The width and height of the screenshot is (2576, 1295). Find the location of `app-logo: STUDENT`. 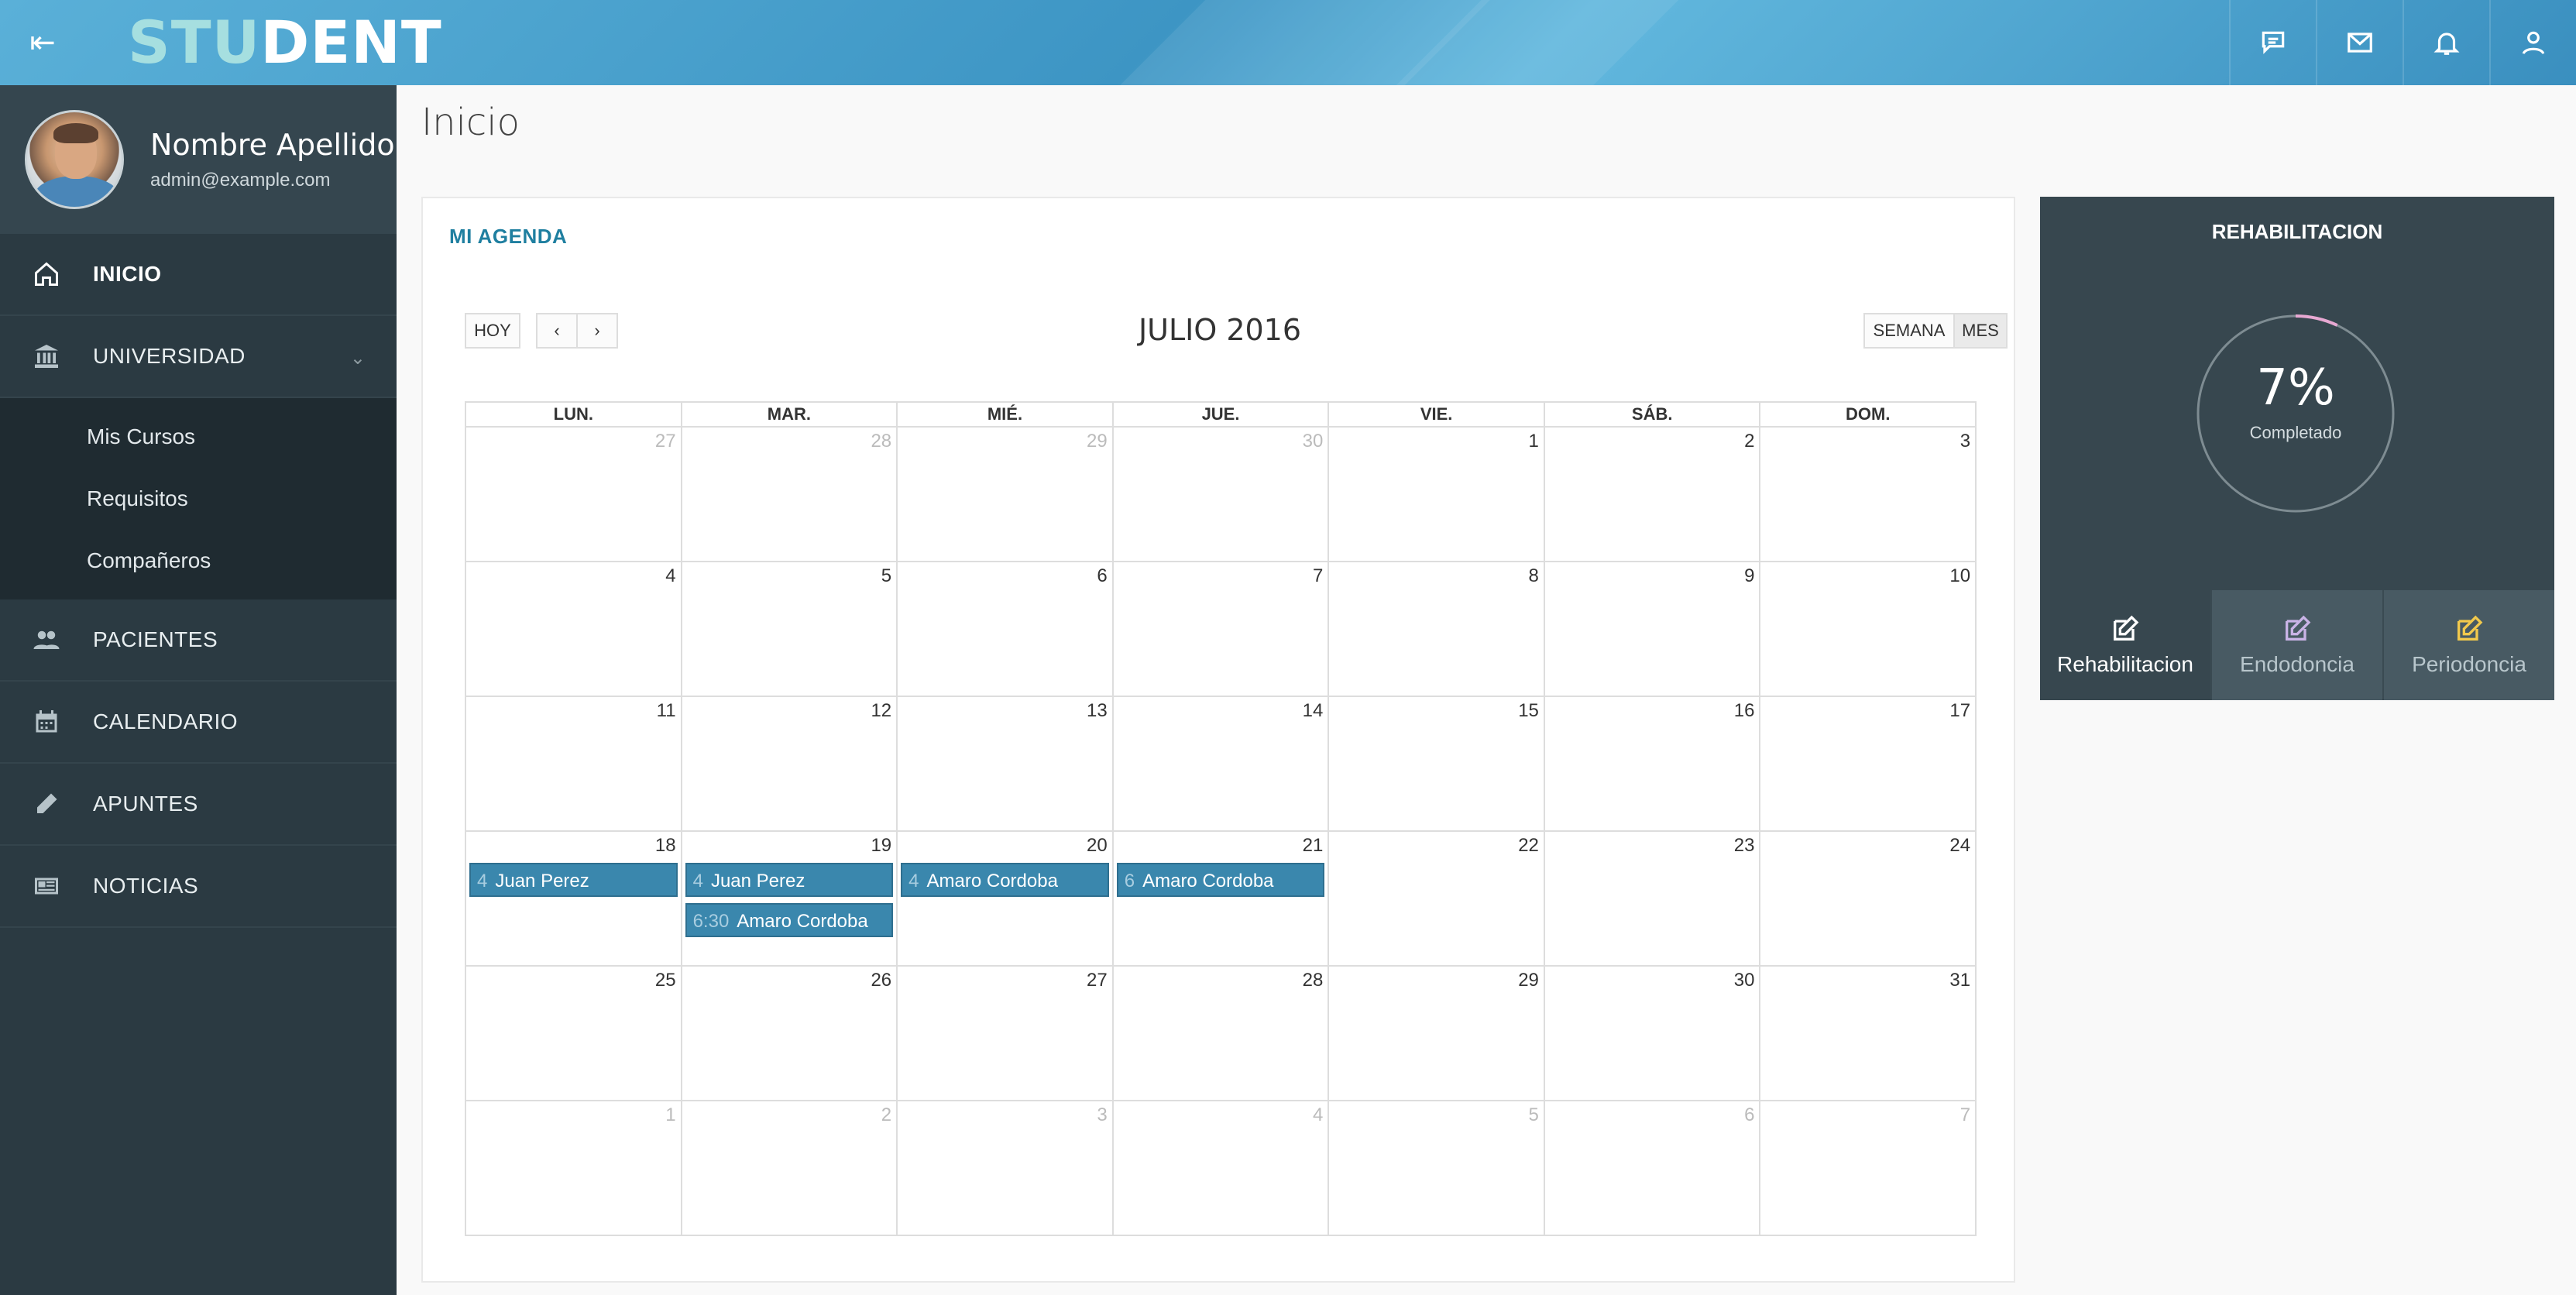

app-logo: STUDENT is located at coordinates (285, 42).